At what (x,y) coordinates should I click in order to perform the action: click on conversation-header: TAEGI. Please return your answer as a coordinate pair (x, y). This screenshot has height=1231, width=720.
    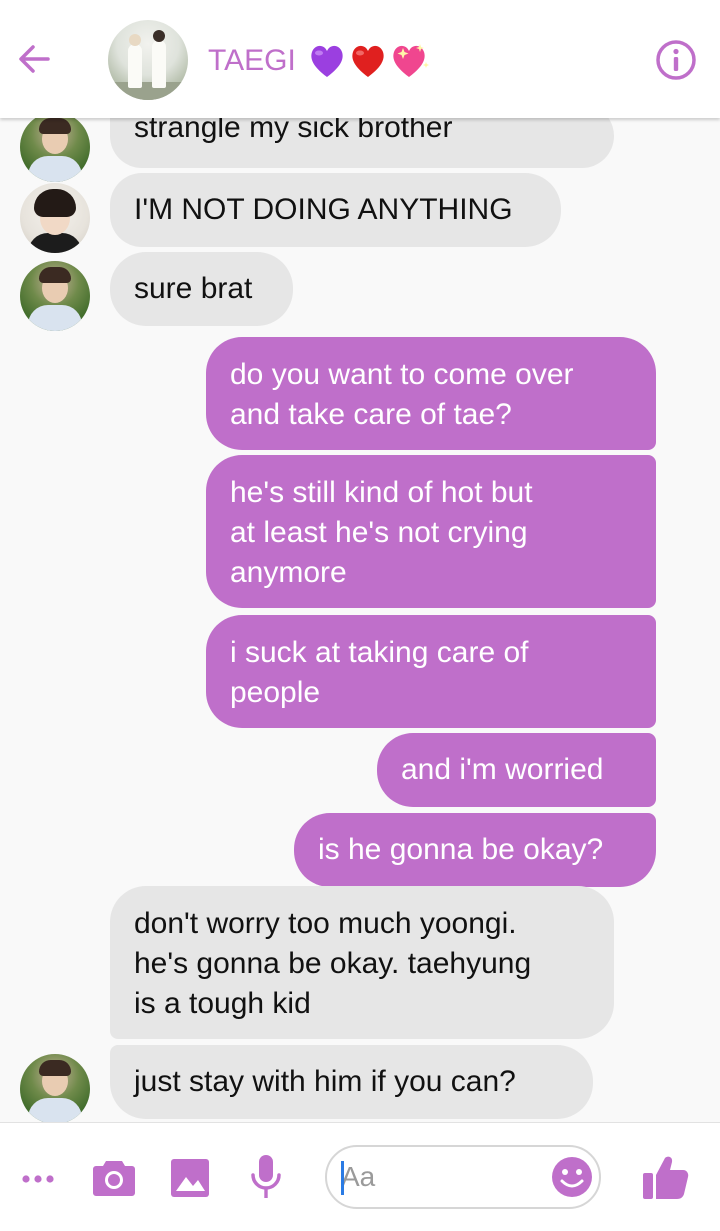
    Looking at the image, I should click on (360, 59).